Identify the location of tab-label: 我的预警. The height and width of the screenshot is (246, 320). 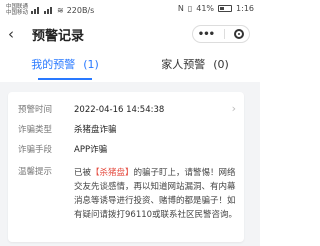
(53, 64).